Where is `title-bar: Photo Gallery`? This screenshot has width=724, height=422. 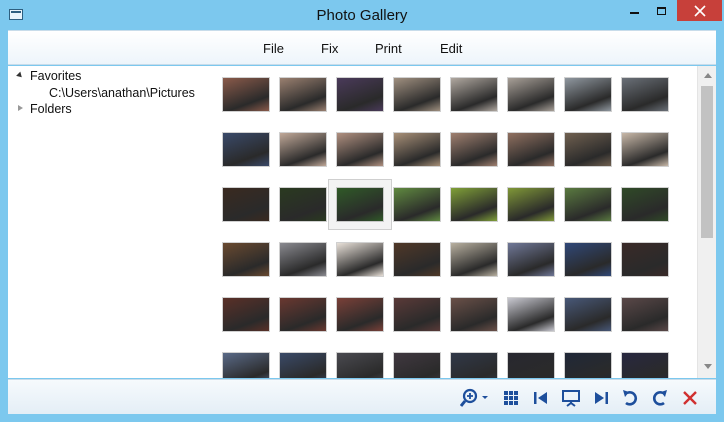
title-bar: Photo Gallery is located at coordinates (362, 15).